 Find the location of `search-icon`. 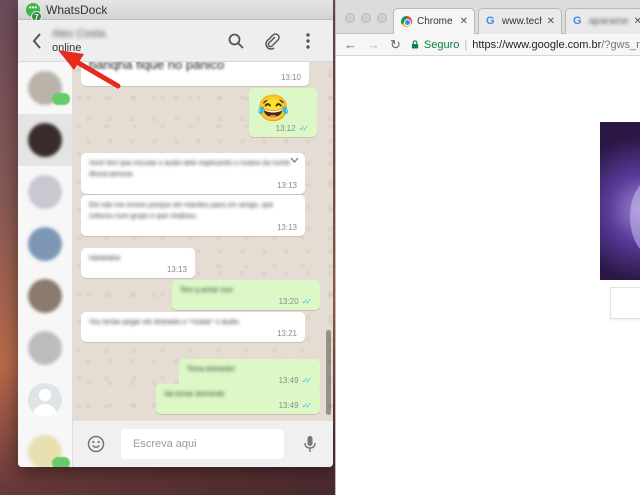

search-icon is located at coordinates (236, 41).